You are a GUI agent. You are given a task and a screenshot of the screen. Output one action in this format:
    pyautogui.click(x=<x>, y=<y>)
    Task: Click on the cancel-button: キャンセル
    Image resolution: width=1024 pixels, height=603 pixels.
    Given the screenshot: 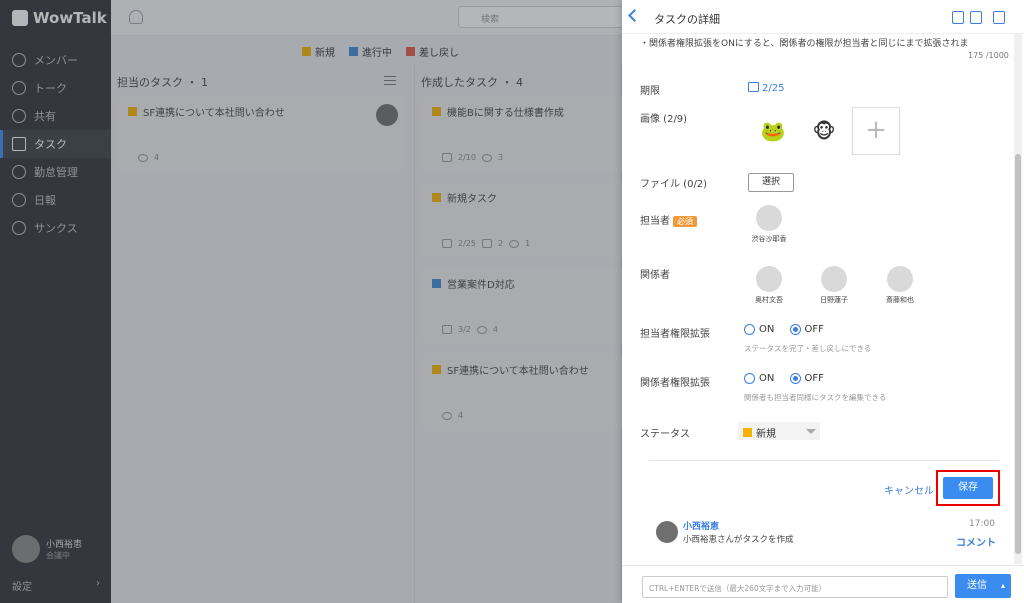 What is the action you would take?
    pyautogui.click(x=909, y=489)
    